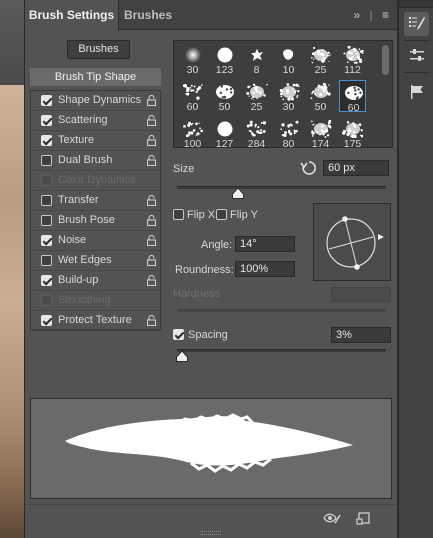 This screenshot has width=433, height=538. Describe the element at coordinates (281, 187) in the screenshot. I see `size-slider` at that location.